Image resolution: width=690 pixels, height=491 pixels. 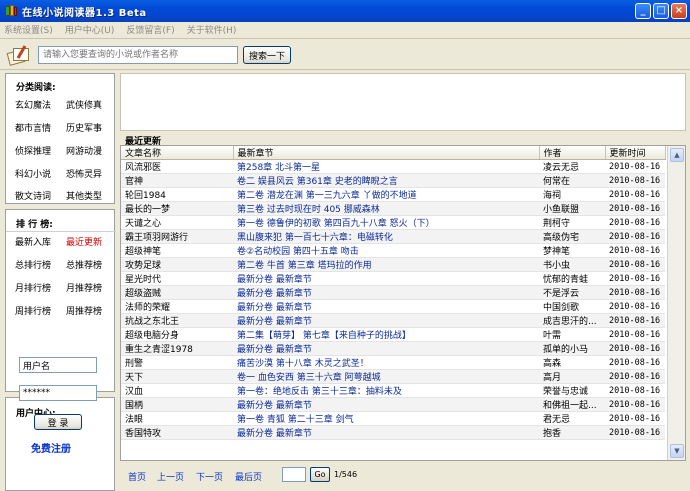 What do you see at coordinates (572, 153) in the screenshot?
I see `col-header-author: 作者` at bounding box center [572, 153].